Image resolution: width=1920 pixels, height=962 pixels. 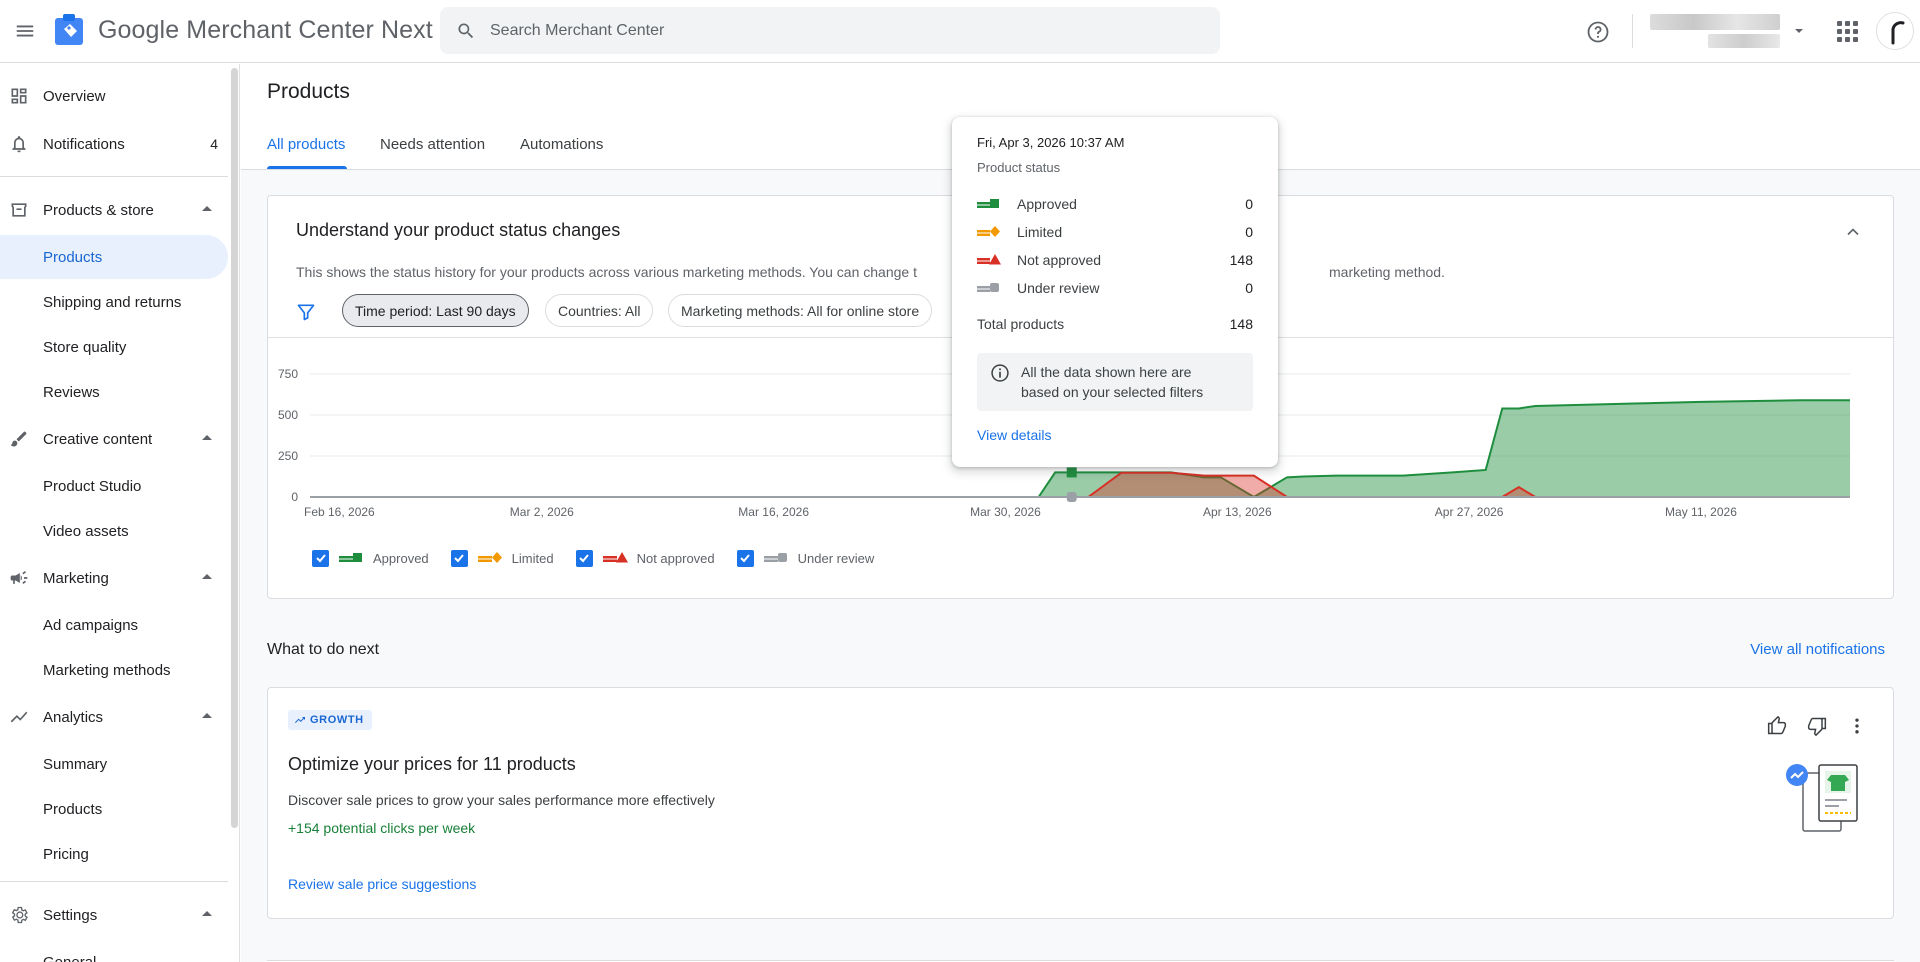 I want to click on tab-automations: Automations, so click(x=561, y=144).